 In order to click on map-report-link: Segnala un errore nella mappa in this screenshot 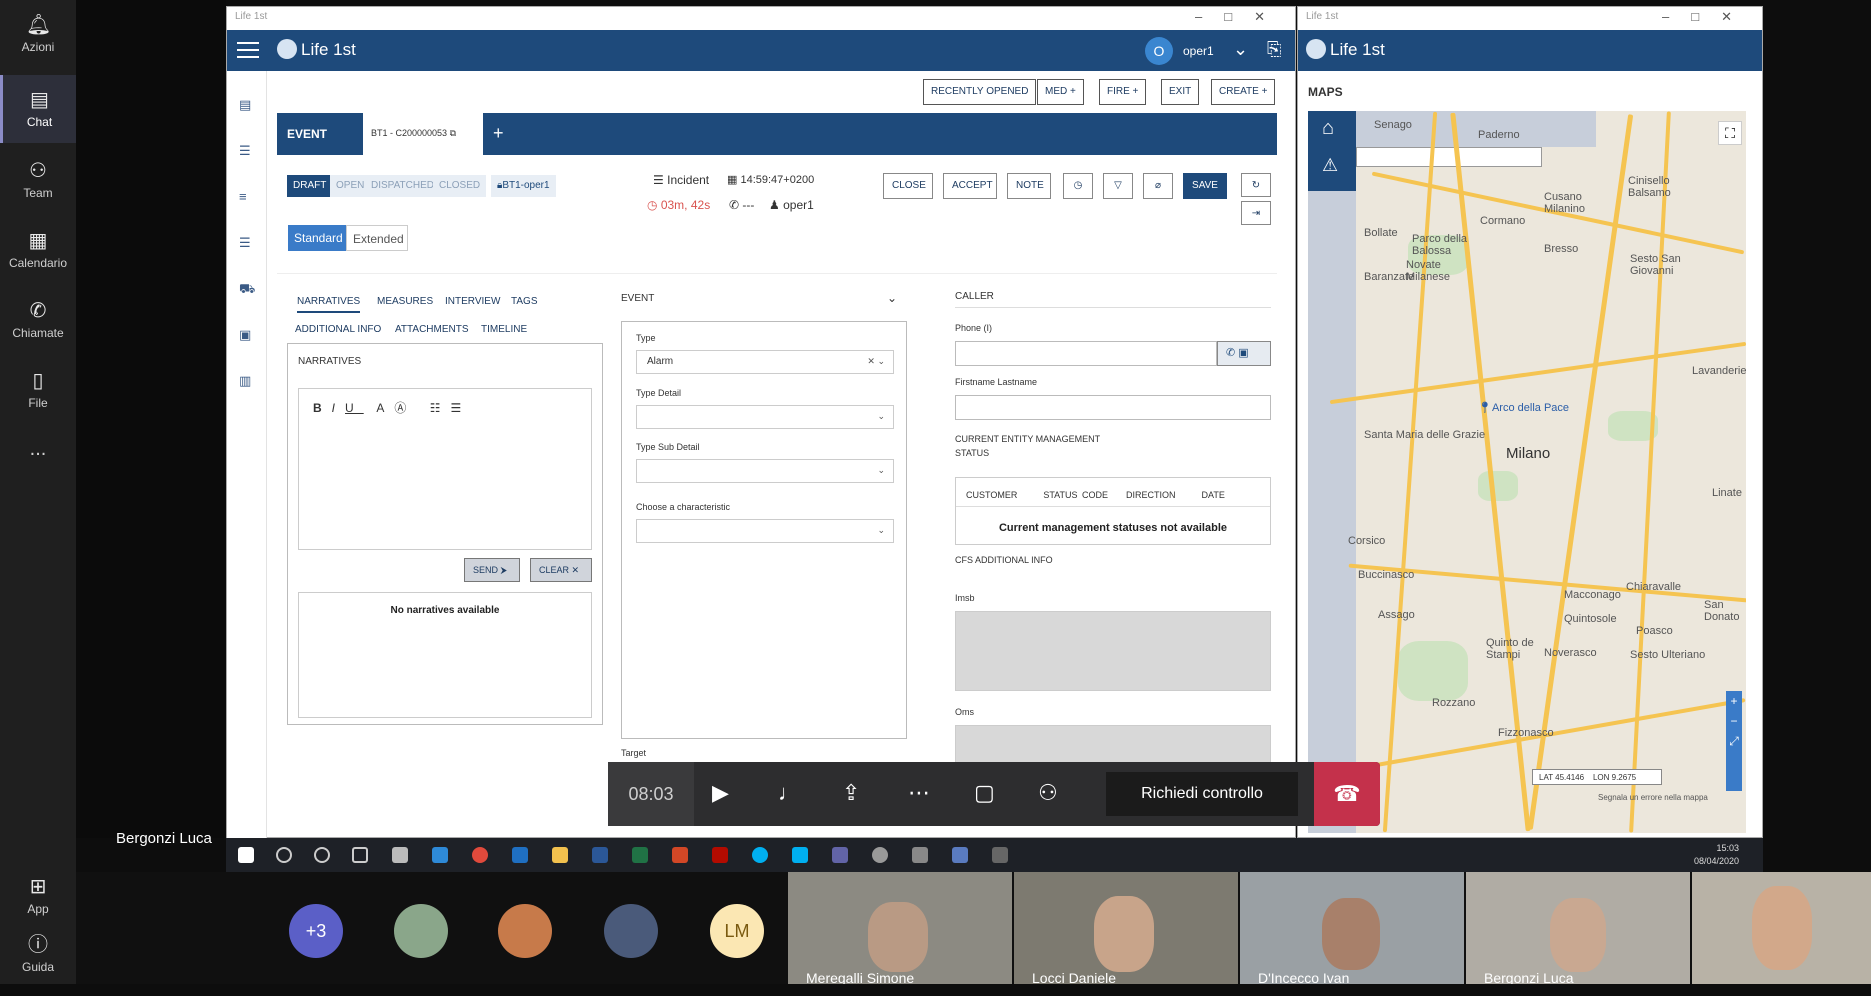, I will do `click(1653, 797)`.